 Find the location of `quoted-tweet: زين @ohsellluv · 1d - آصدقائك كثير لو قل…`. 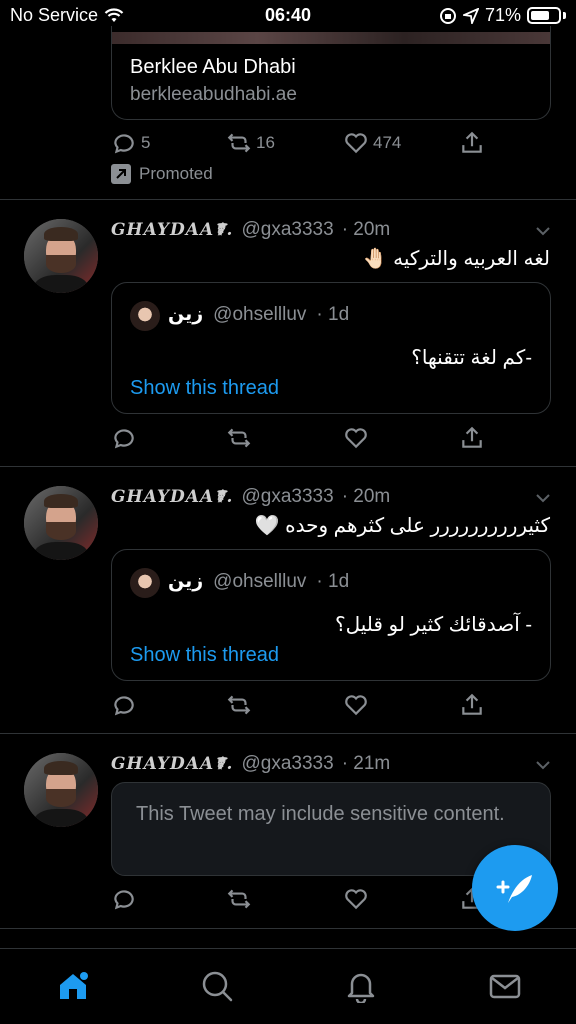

quoted-tweet: زين @ohsellluv · 1d - آصدقائك كثير لو قل… is located at coordinates (331, 615).